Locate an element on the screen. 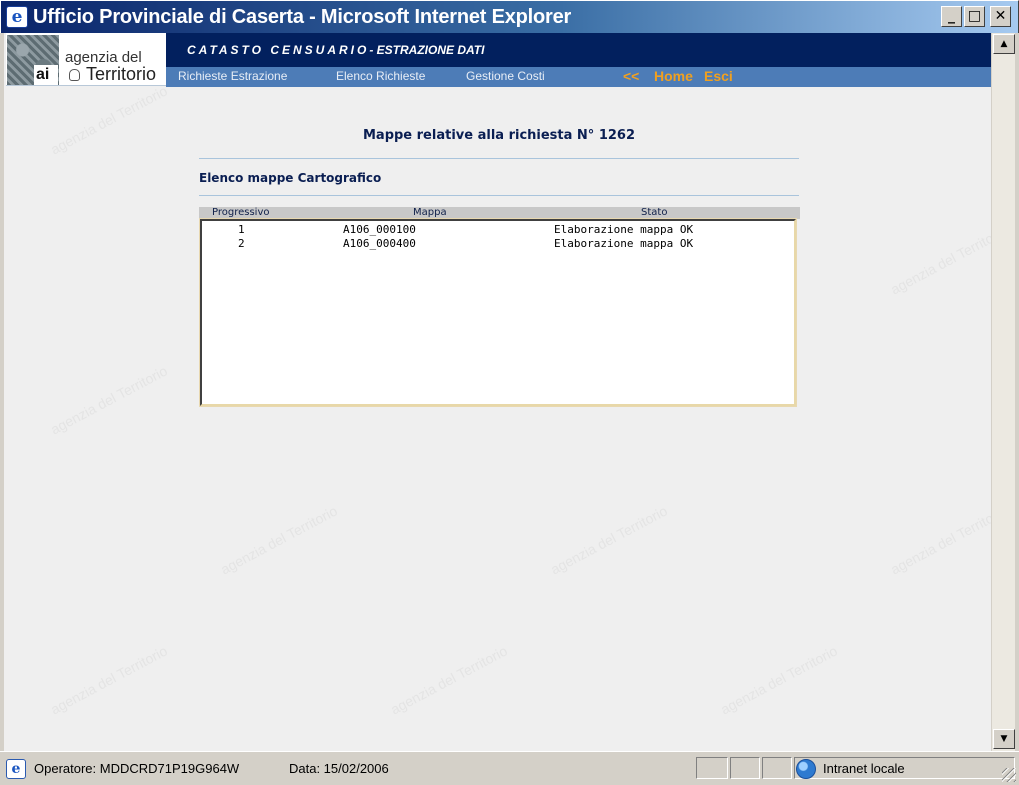 The image size is (1019, 785). status-zone: Intranet locale is located at coordinates (864, 768).